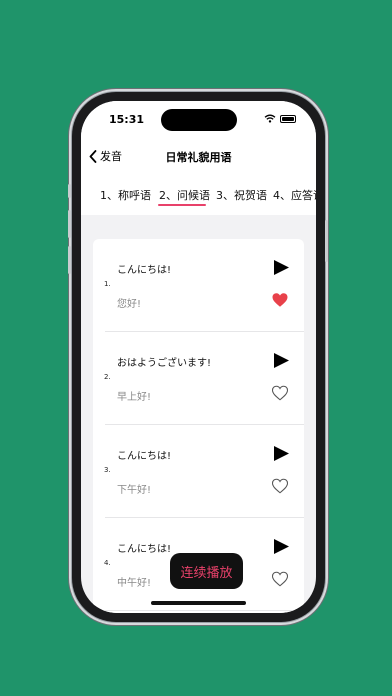 The image size is (392, 696). Describe the element at coordinates (206, 571) in the screenshot. I see `continuous-play-button: 连续播放` at that location.